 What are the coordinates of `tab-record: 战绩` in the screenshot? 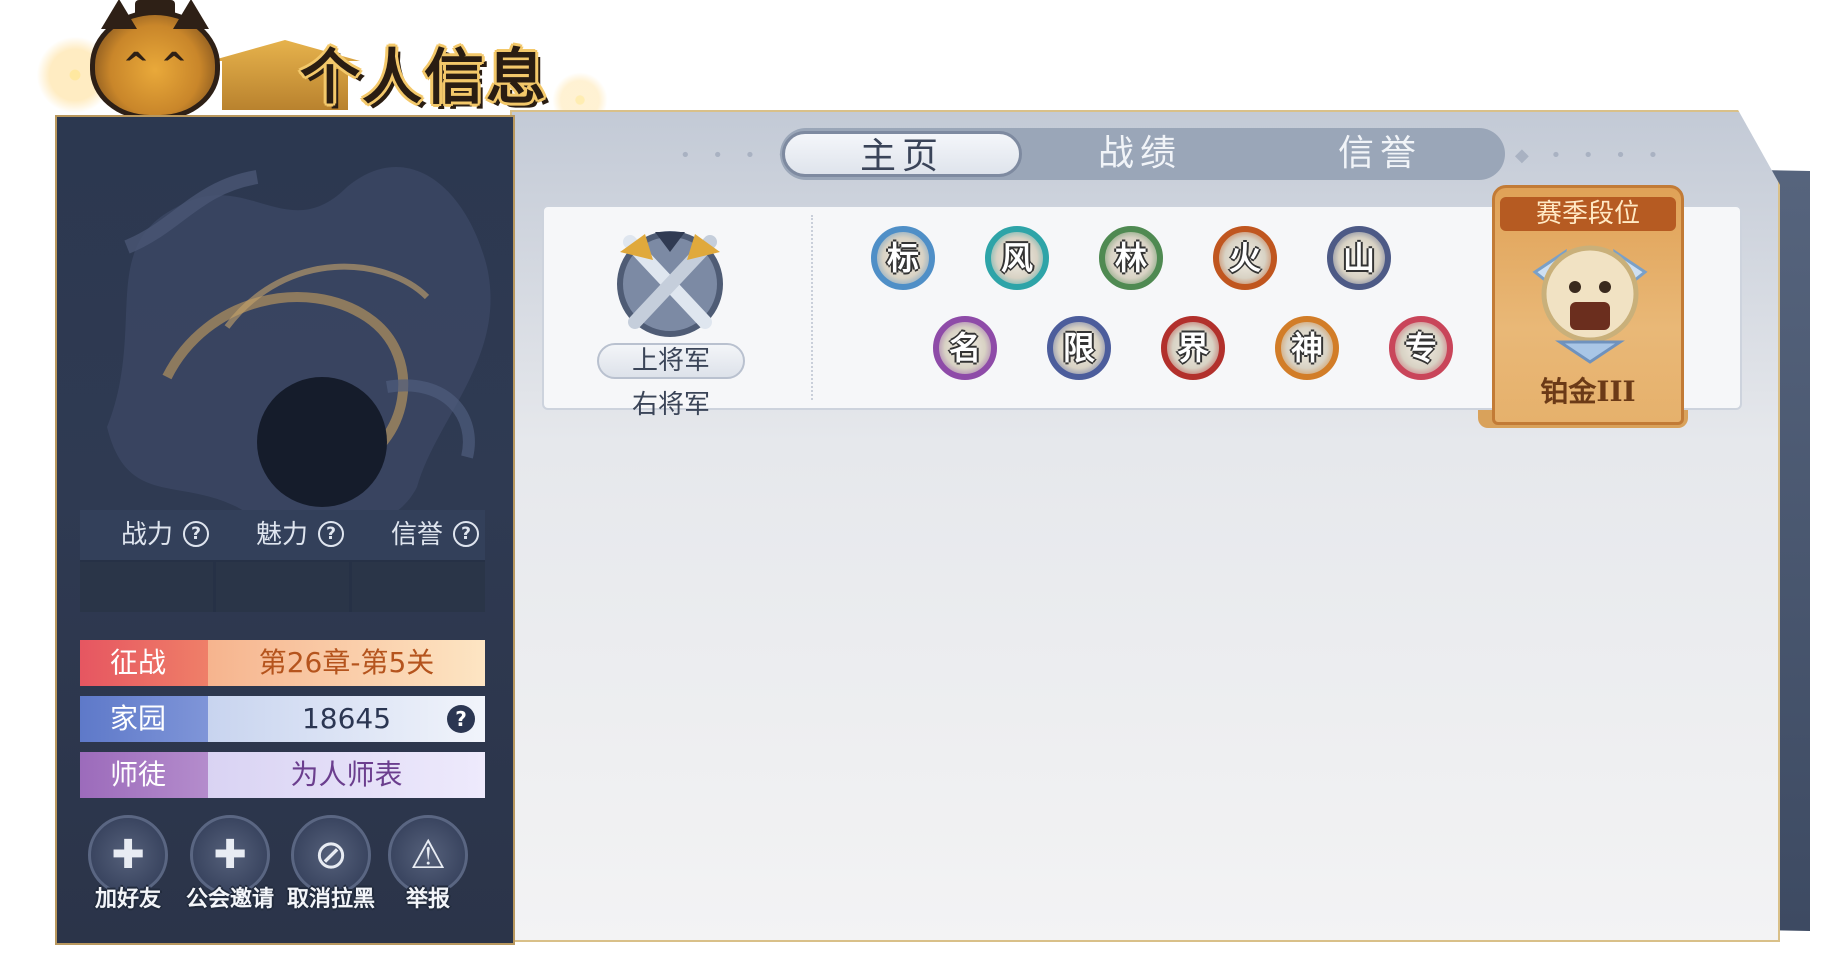 It's located at (1140, 154).